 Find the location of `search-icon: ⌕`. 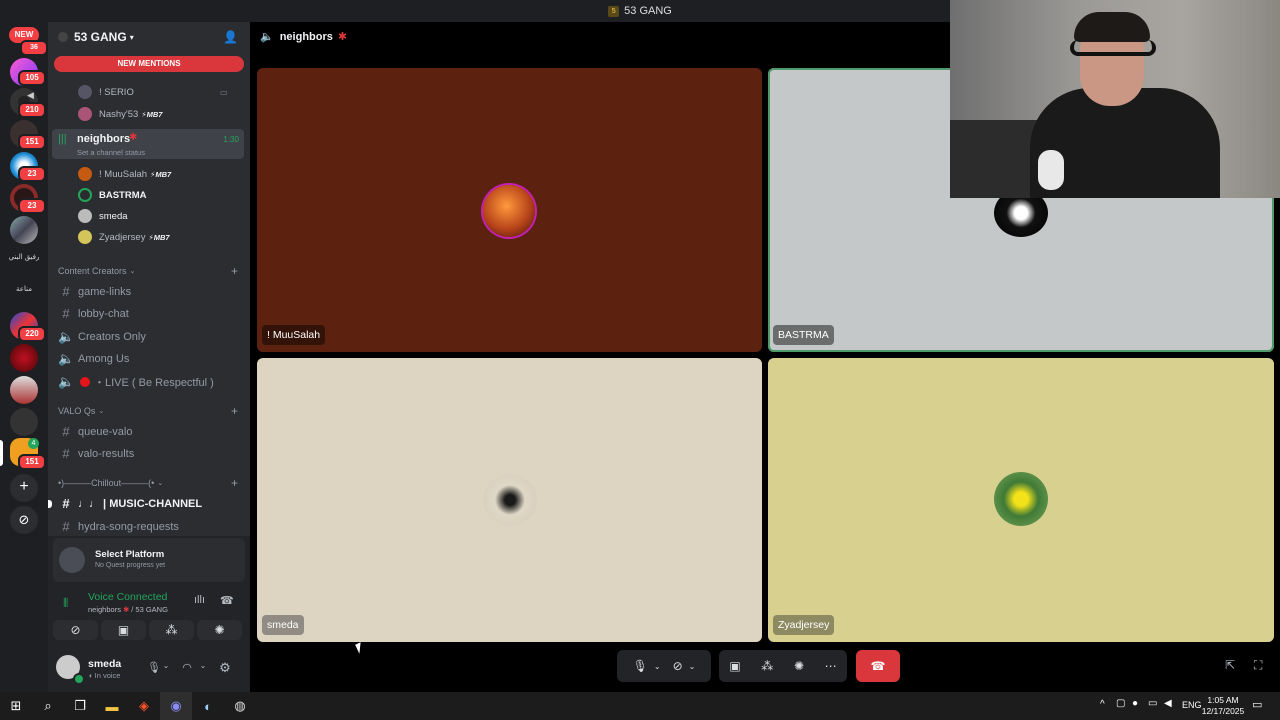

search-icon: ⌕ is located at coordinates (48, 706).